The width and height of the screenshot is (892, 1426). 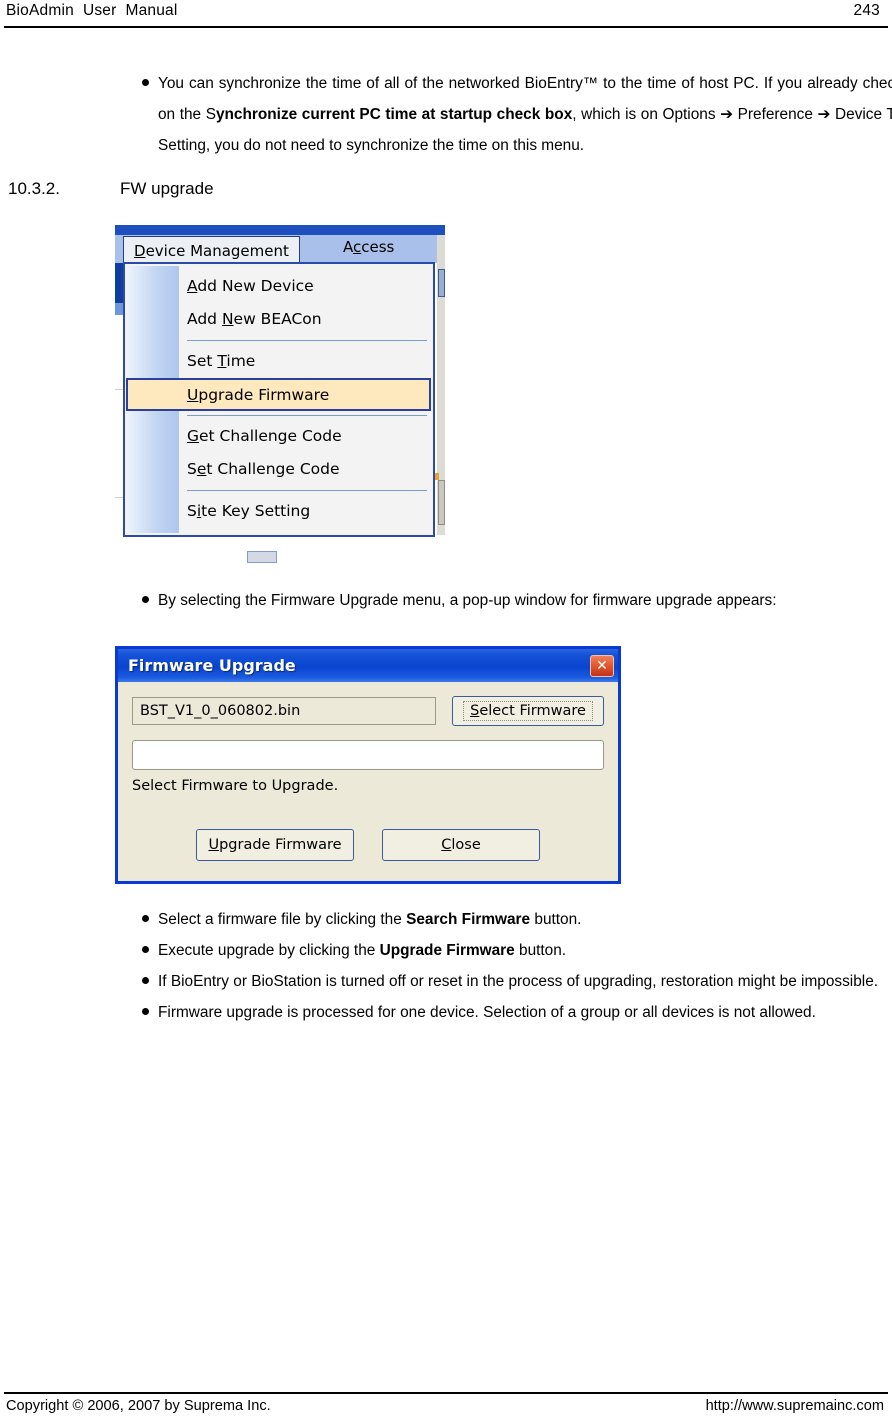 I want to click on menu-label-rest: evice Management, so click(x=217, y=251).